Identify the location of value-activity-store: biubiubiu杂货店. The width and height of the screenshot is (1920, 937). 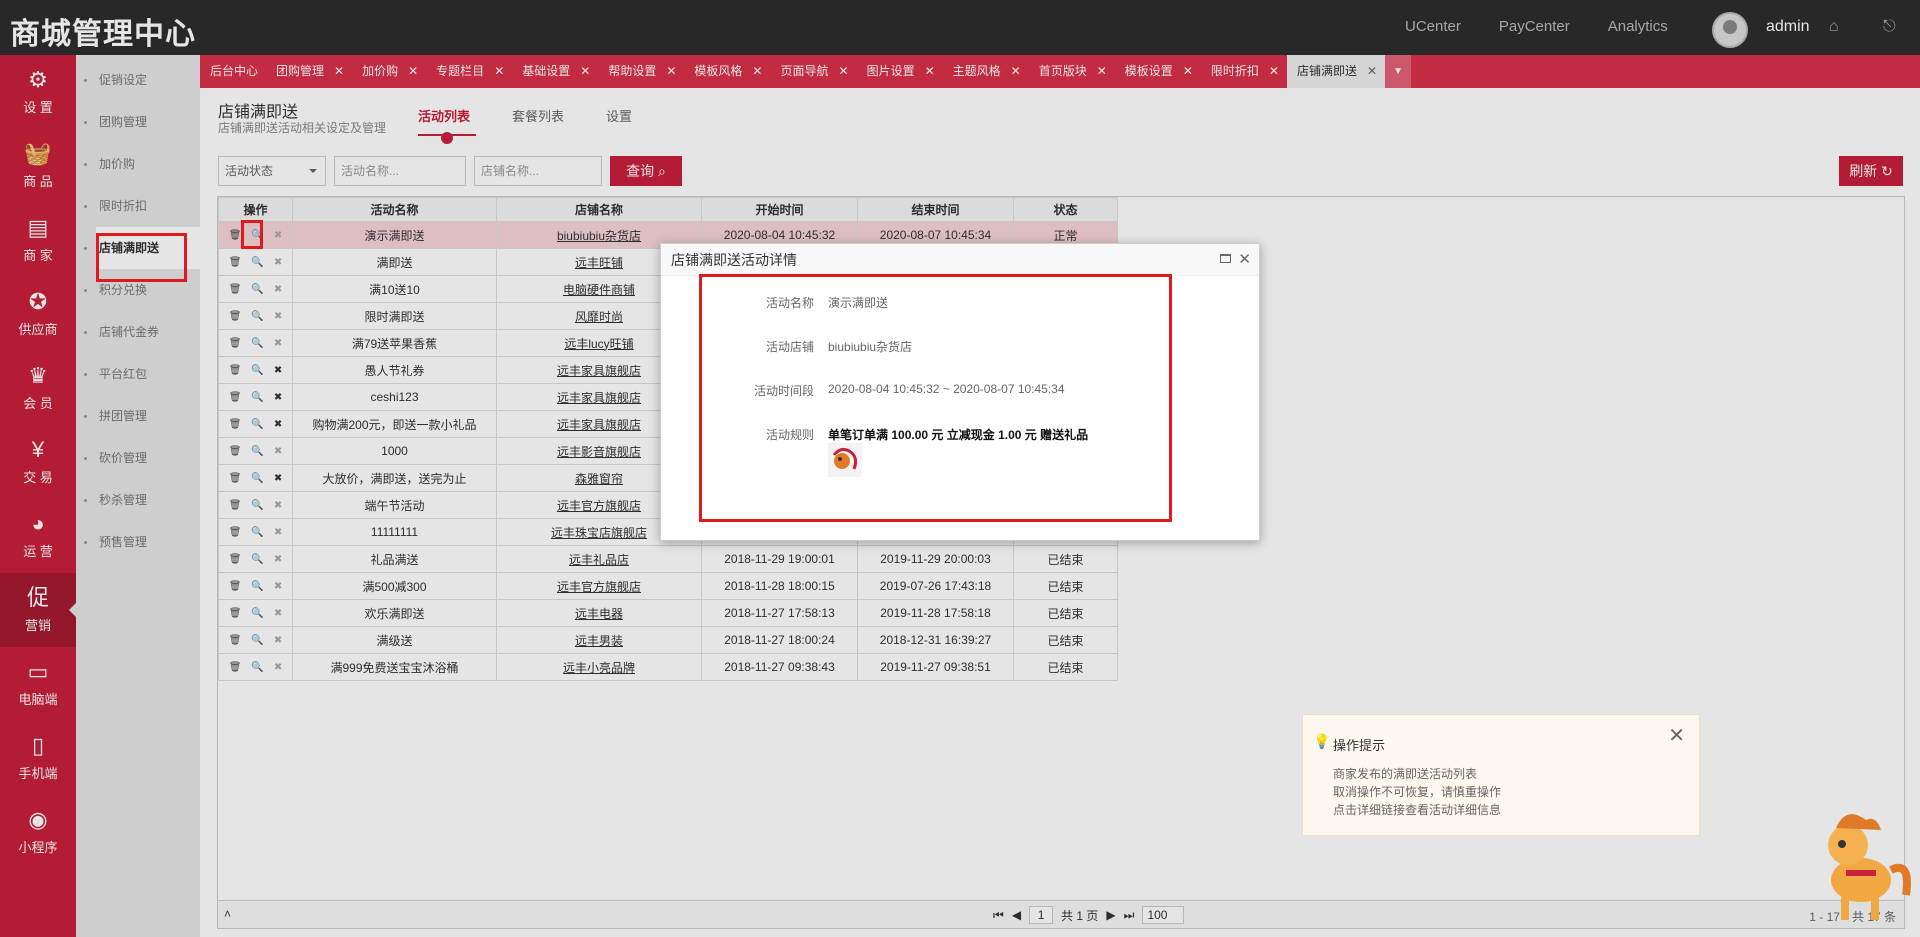
(870, 347).